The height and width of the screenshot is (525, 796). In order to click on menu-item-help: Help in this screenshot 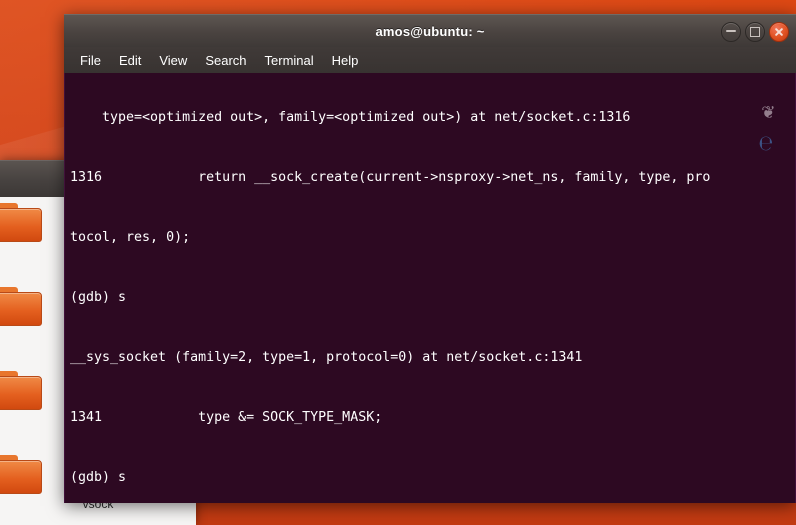, I will do `click(345, 60)`.